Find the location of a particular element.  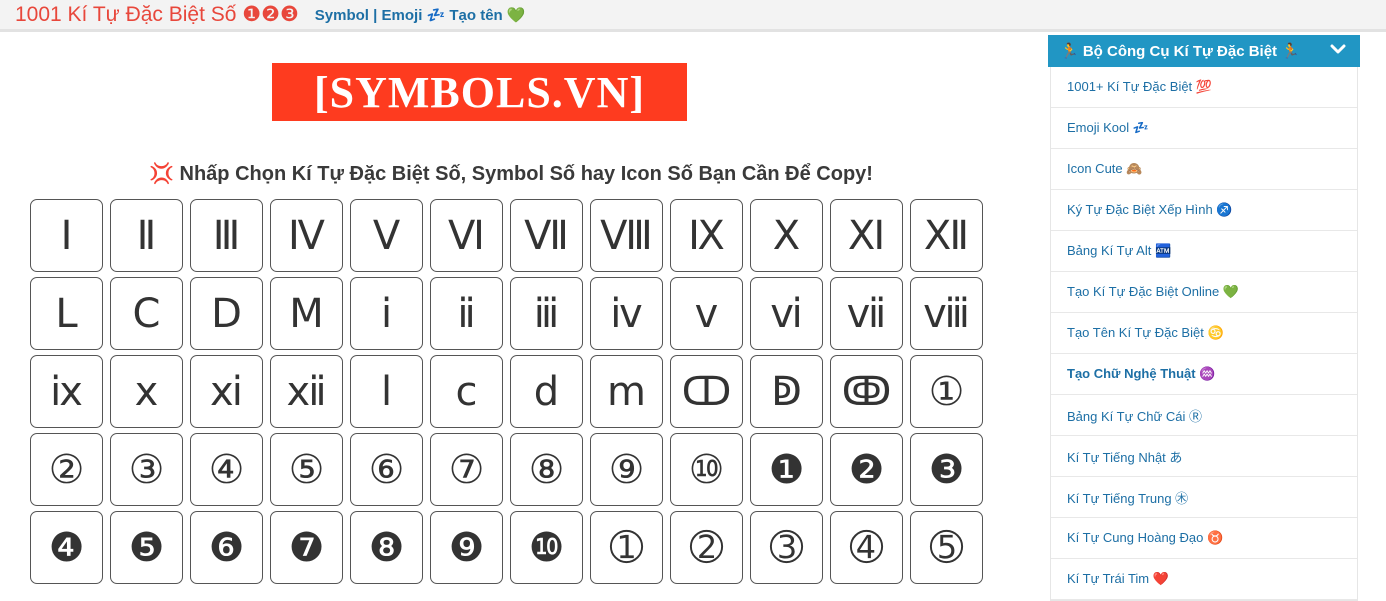

symbol-cell: ⅼ is located at coordinates (386, 391).